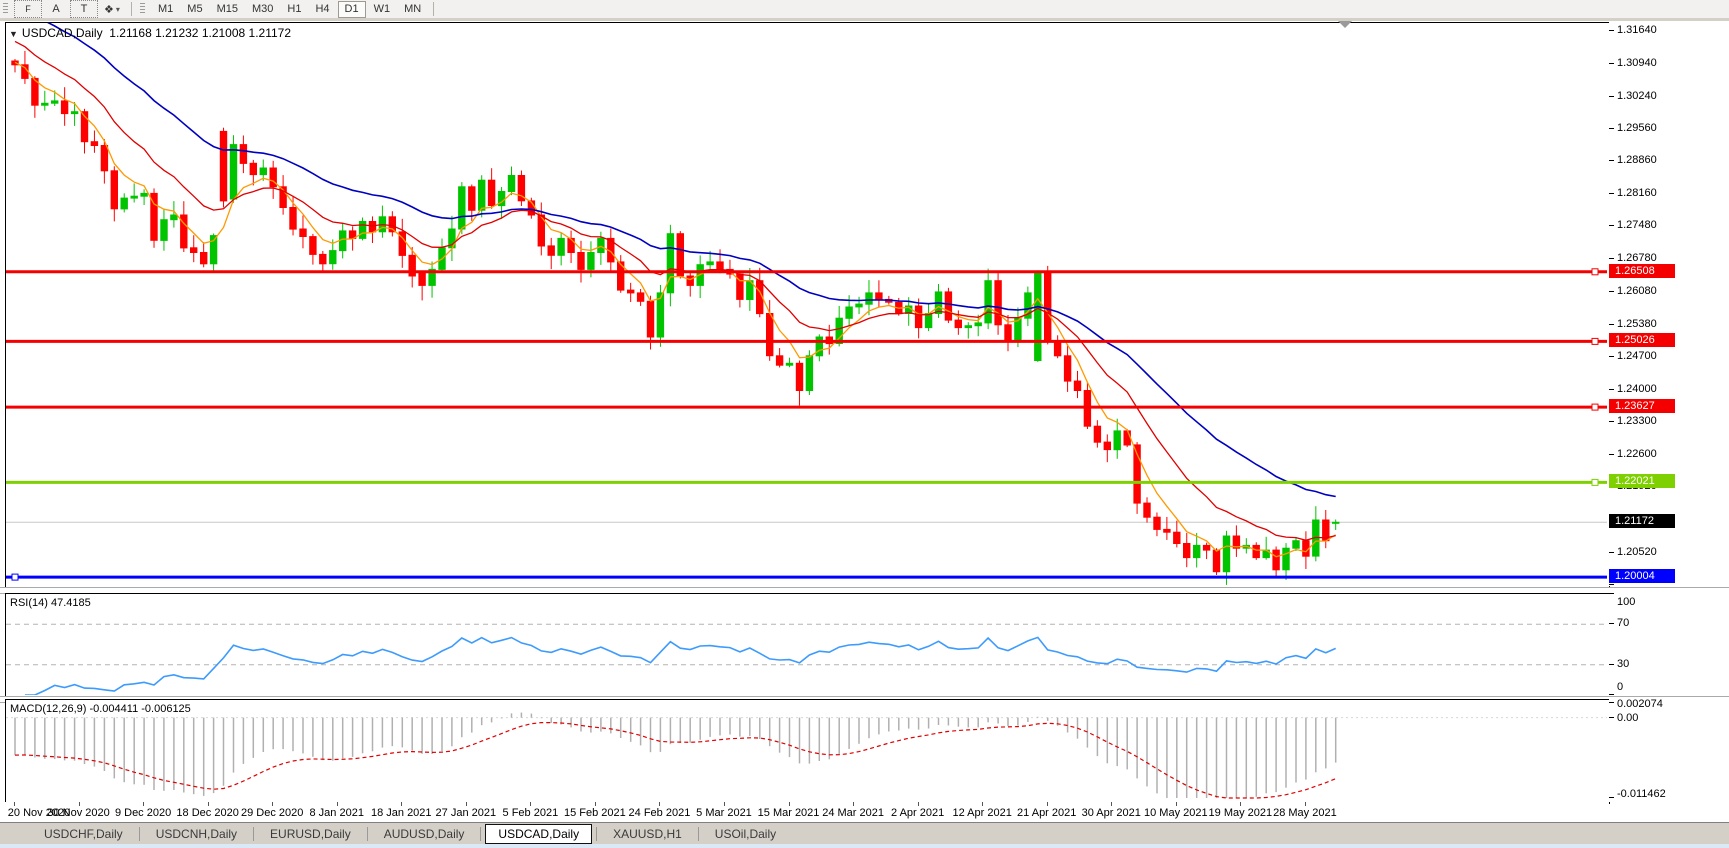  I want to click on text-tool-icon: A, so click(56, 9).